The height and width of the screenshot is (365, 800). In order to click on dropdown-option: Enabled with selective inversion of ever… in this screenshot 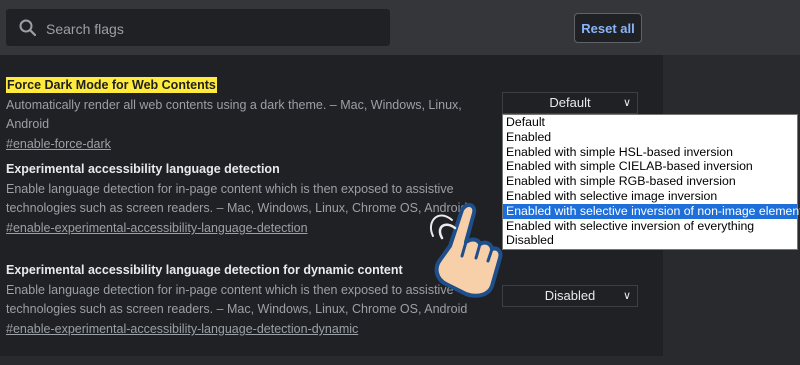, I will do `click(650, 226)`.